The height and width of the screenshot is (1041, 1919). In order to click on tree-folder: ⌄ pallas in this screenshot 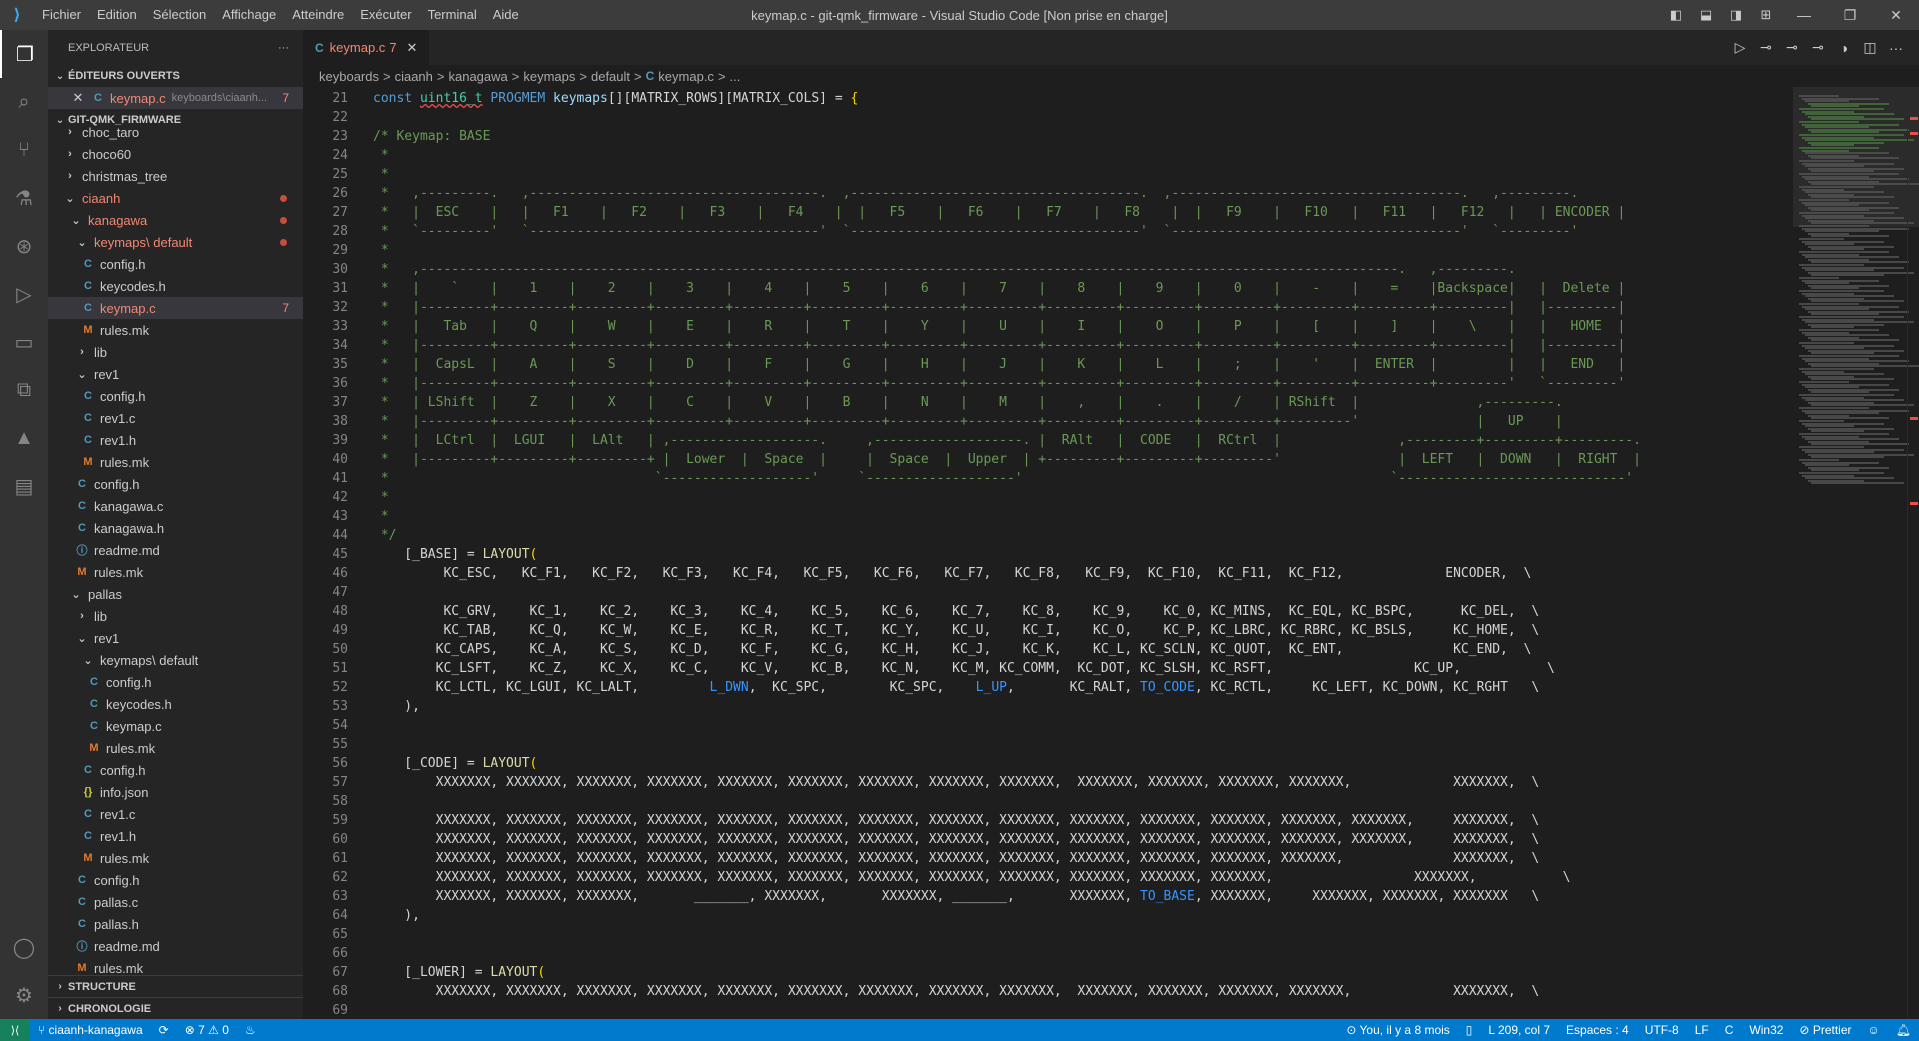, I will do `click(175, 594)`.